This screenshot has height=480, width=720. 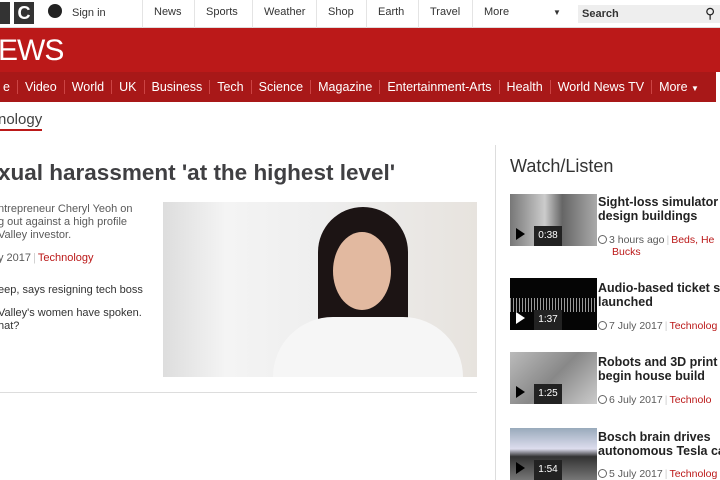 What do you see at coordinates (176, 87) in the screenshot?
I see `nav-business: Business` at bounding box center [176, 87].